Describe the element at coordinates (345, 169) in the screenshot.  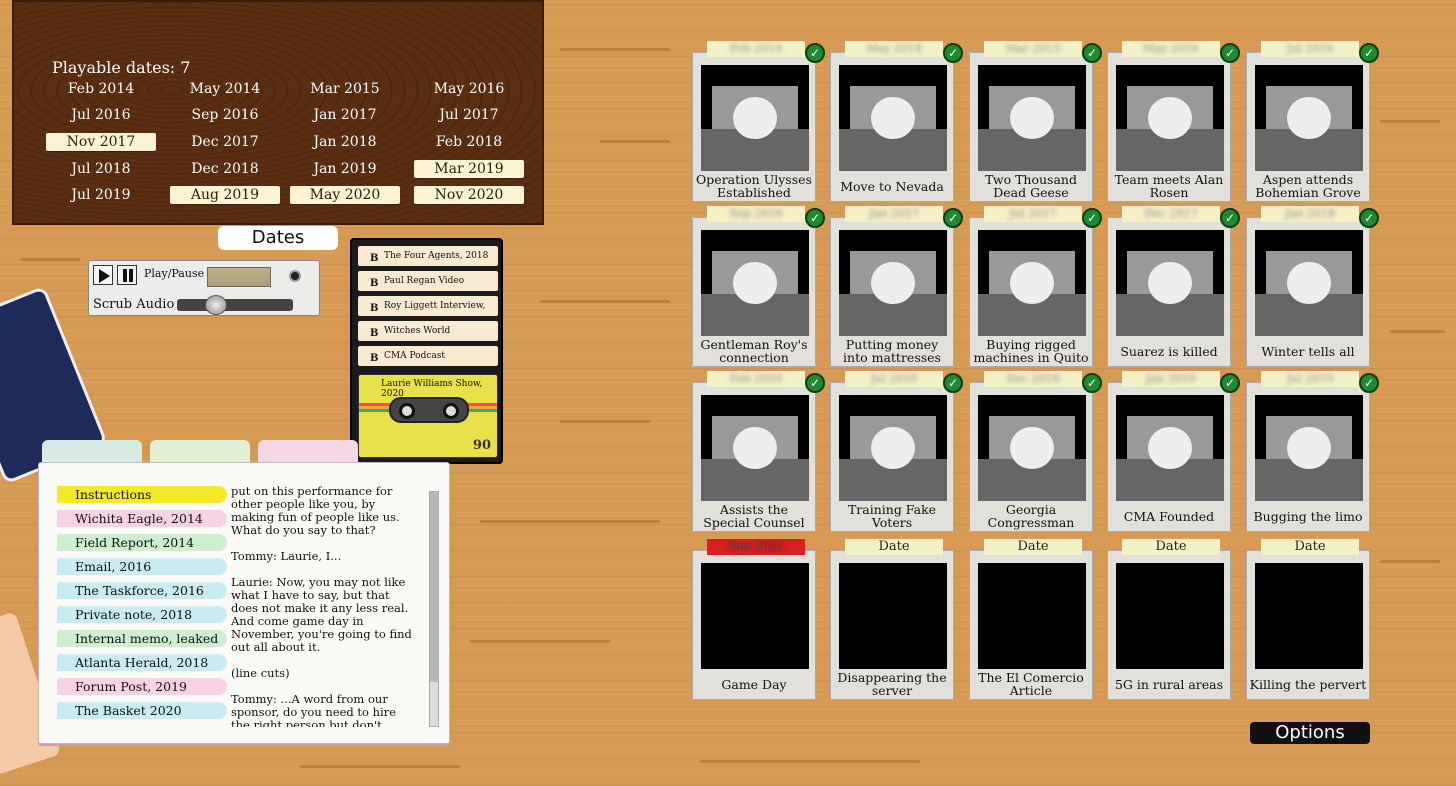
I see `date-option: Jan 2019` at that location.